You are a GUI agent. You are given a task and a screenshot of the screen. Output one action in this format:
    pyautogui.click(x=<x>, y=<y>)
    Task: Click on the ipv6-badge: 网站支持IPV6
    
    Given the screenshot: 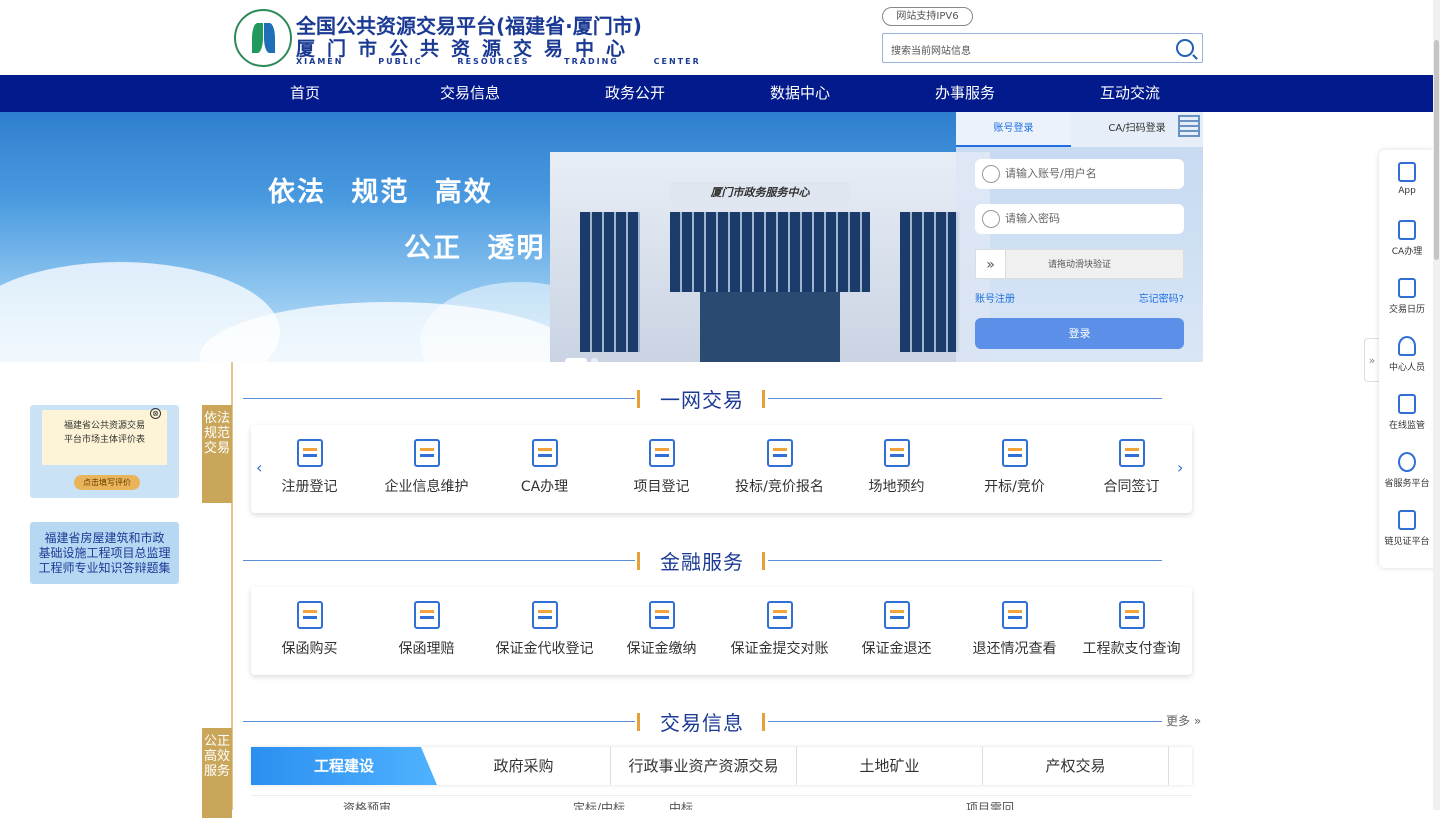 What is the action you would take?
    pyautogui.click(x=927, y=16)
    